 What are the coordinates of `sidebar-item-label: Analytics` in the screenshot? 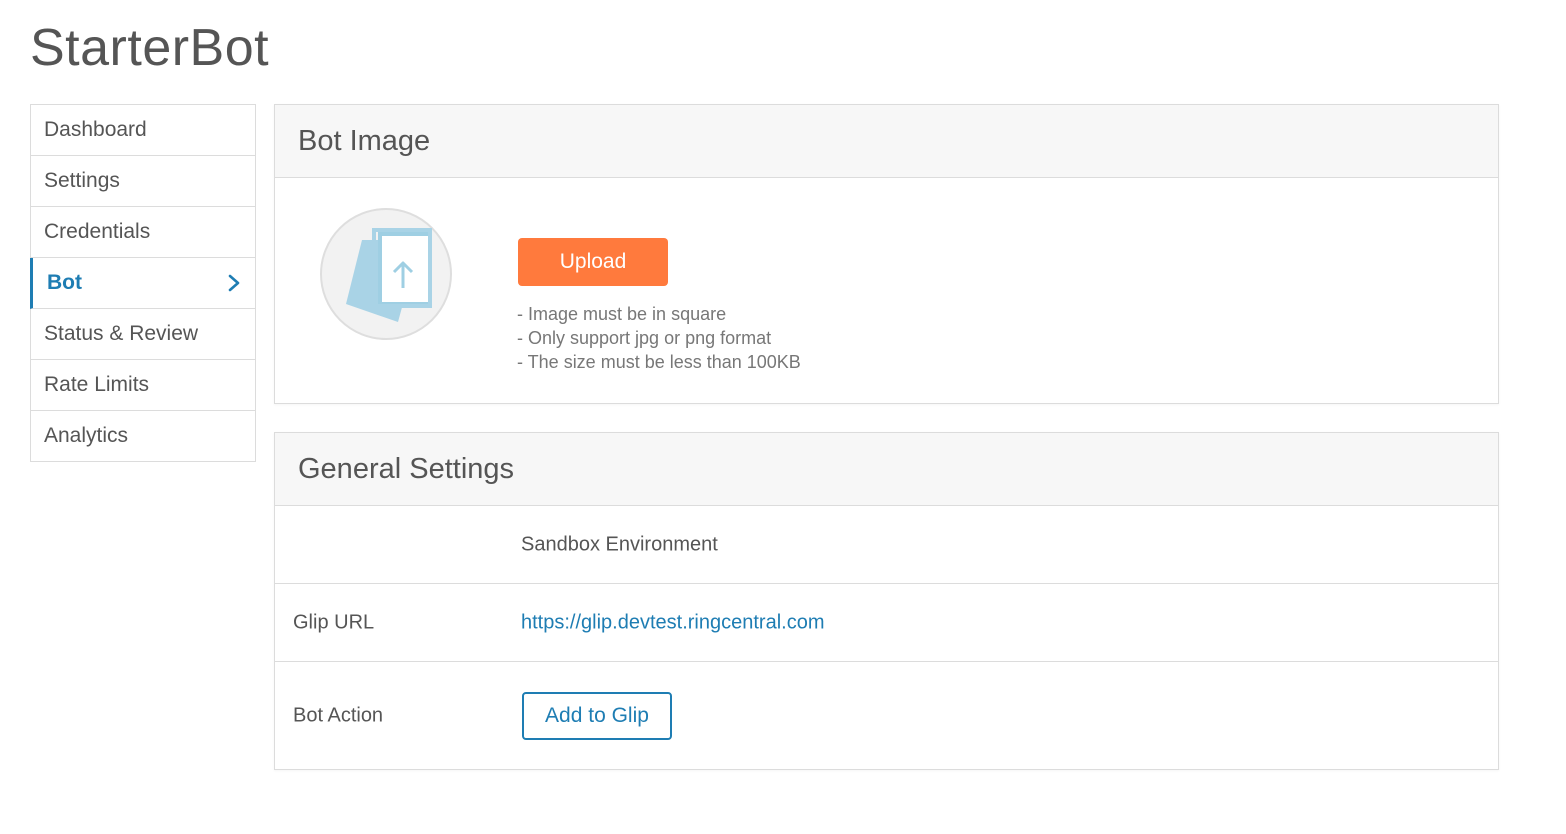 It's located at (86, 435).